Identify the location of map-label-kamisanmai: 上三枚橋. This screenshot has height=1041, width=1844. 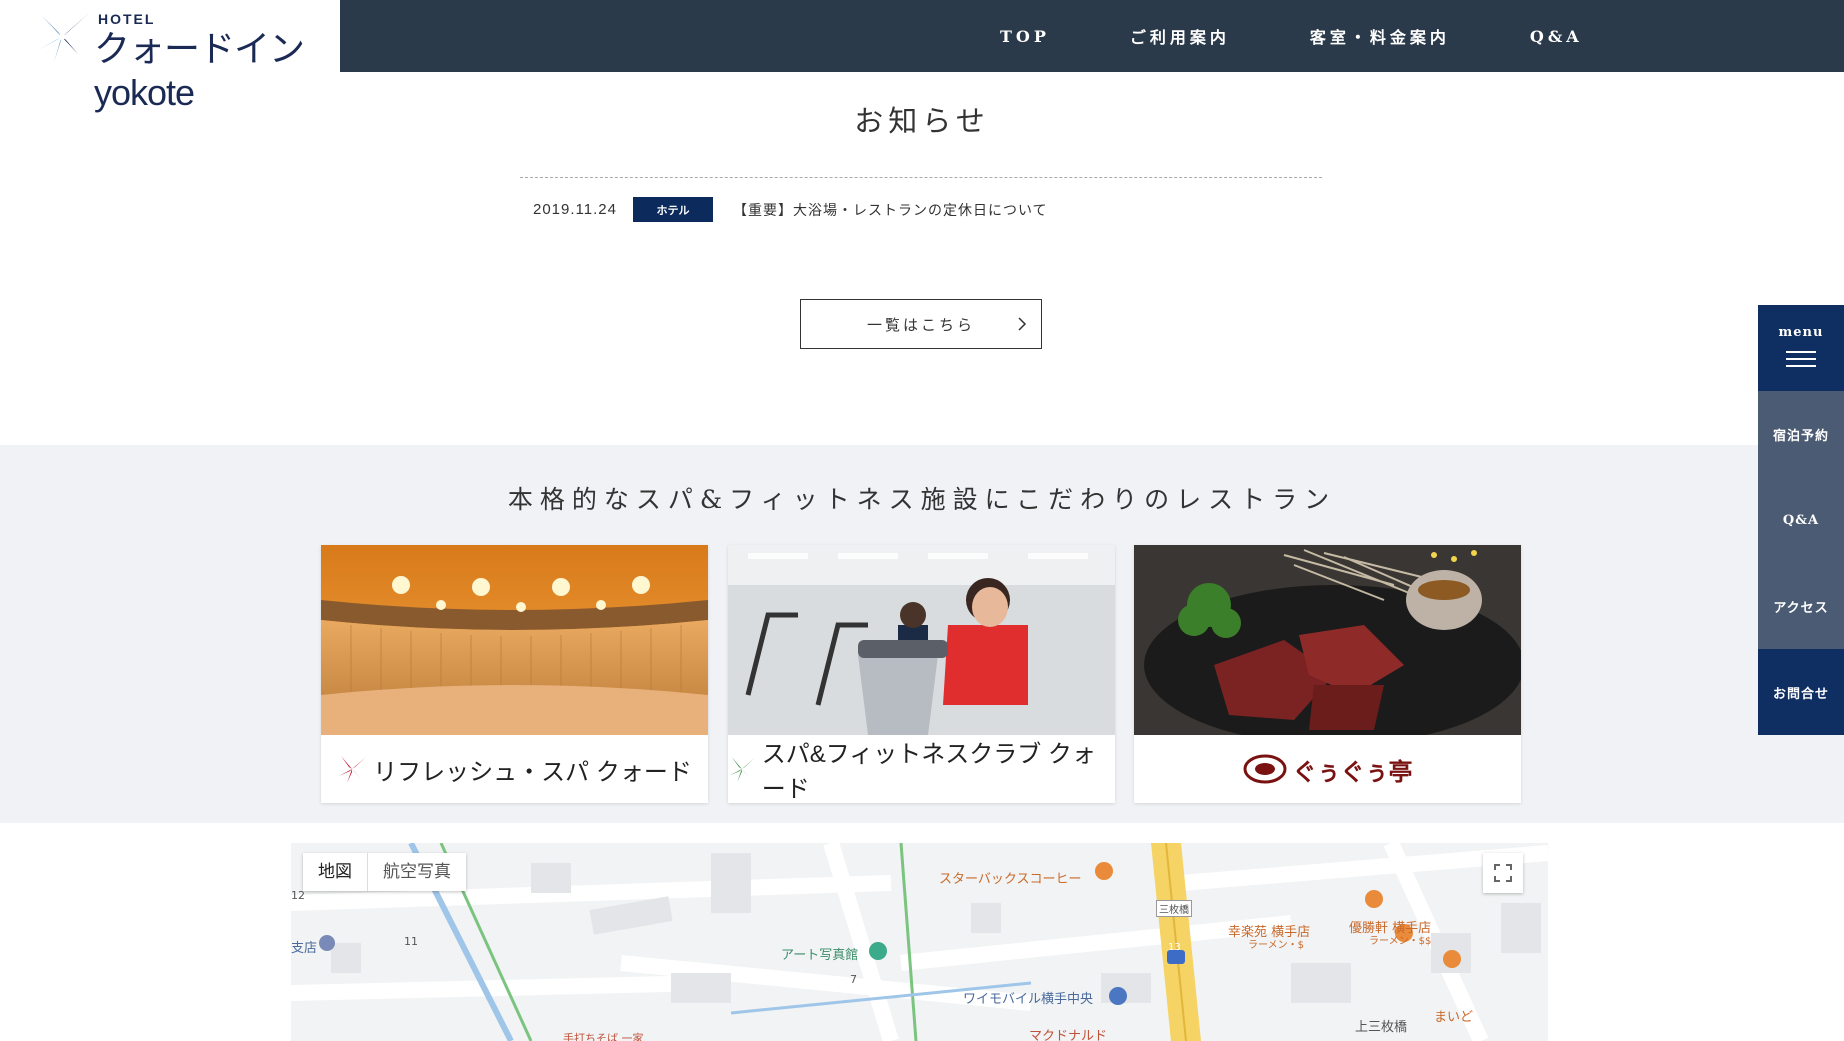
(1381, 1027).